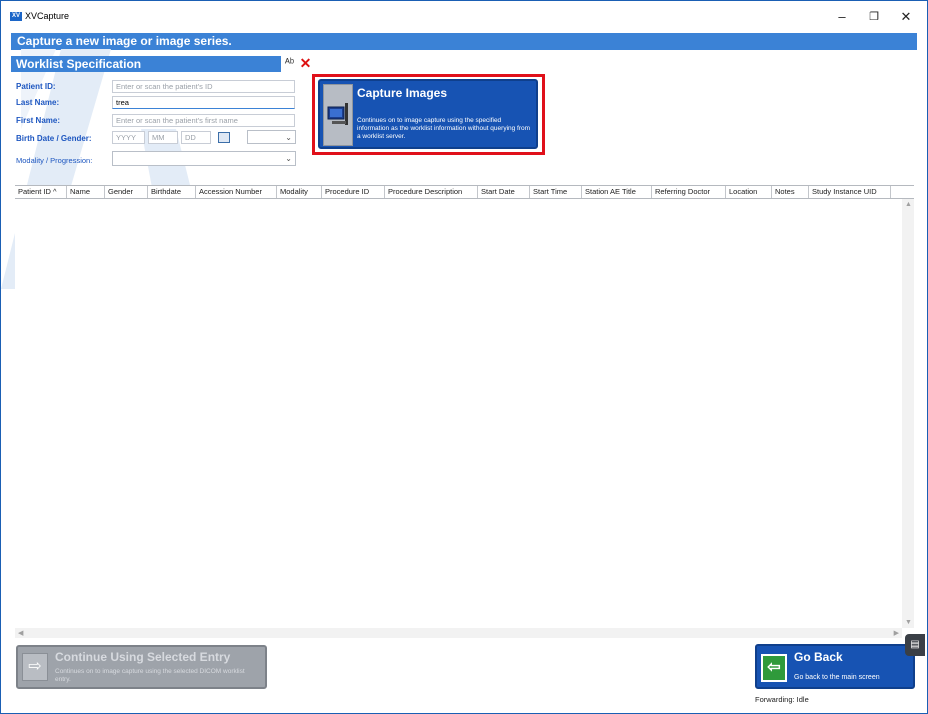  Describe the element at coordinates (782, 699) in the screenshot. I see `forwarding-status: Forwarding: Idle` at that location.